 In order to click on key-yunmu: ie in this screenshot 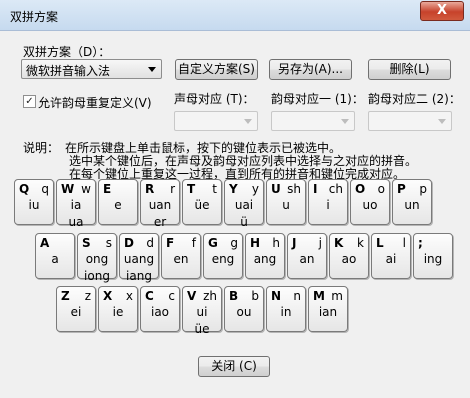, I will do `click(118, 312)`.